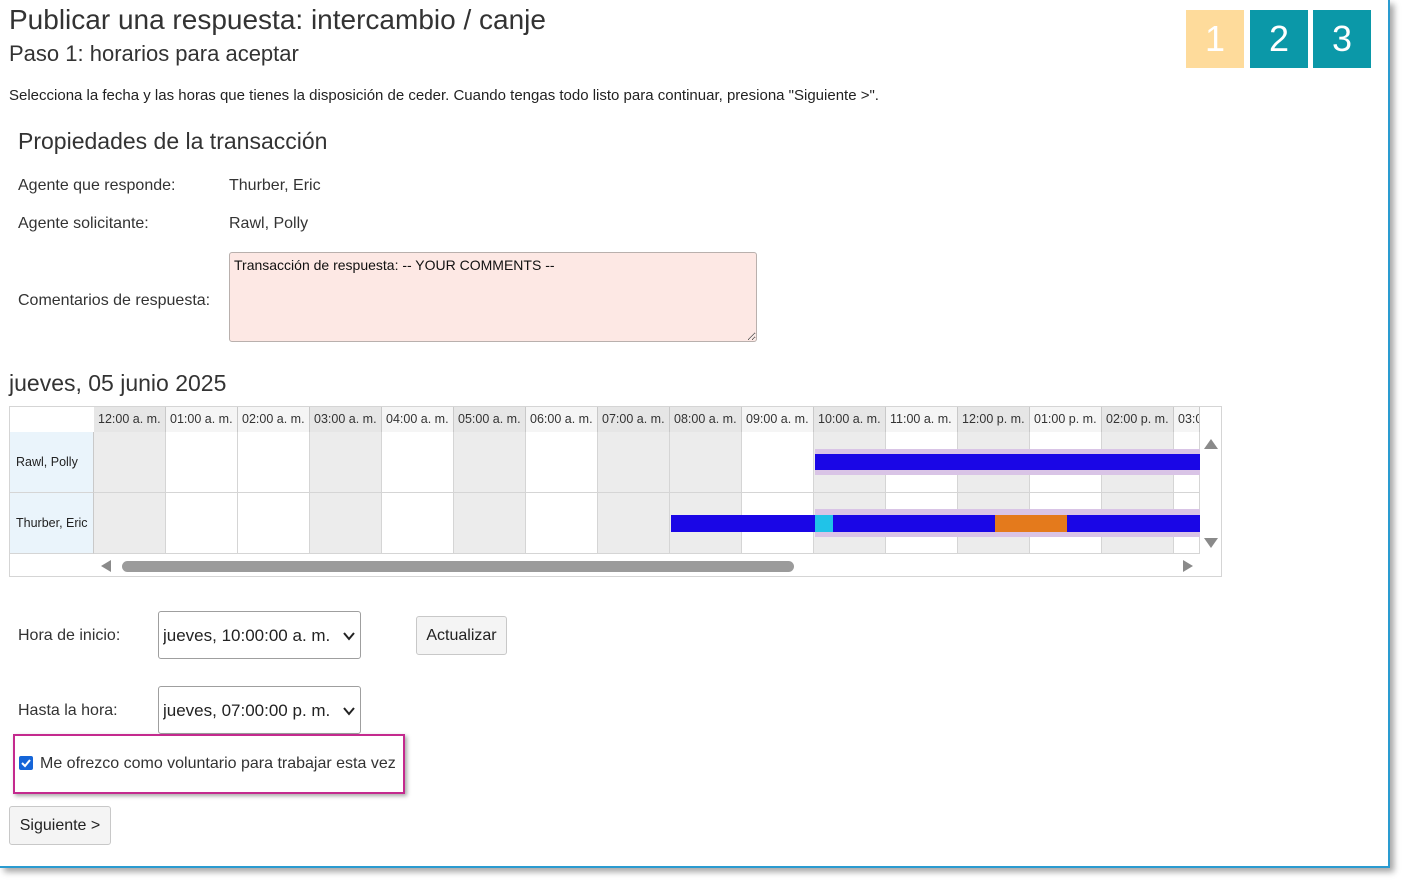 Image resolution: width=1403 pixels, height=882 pixels. Describe the element at coordinates (743, 523) in the screenshot. I see `shift-bar-thurber-morning` at that location.